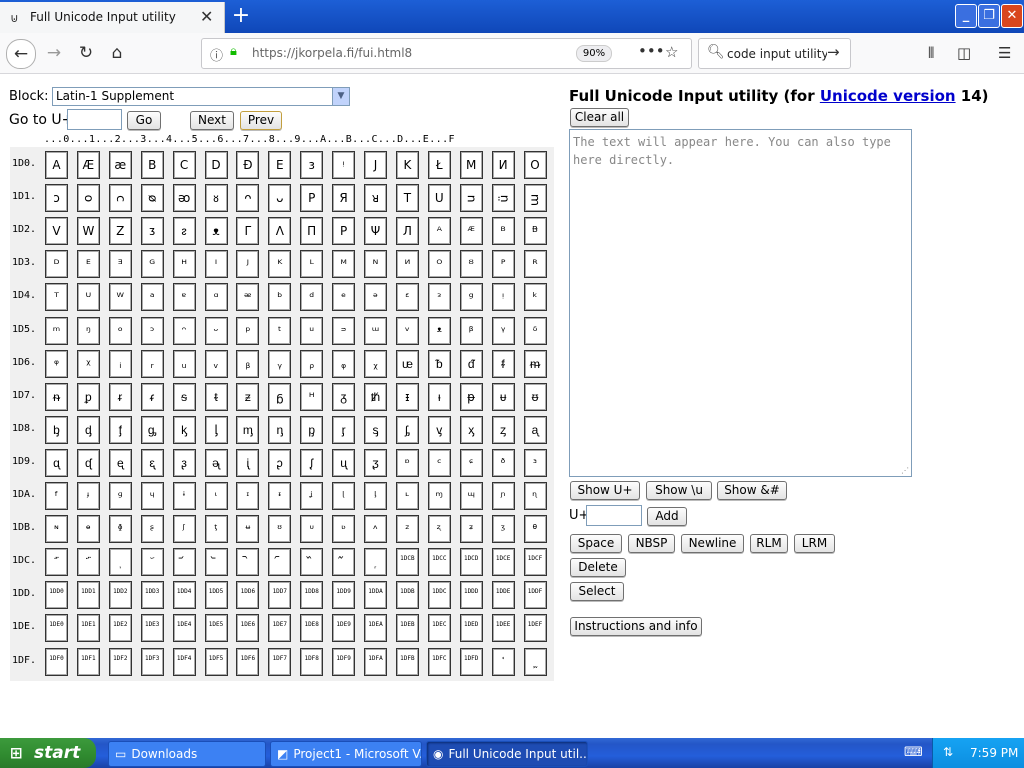 This screenshot has width=1024, height=768. Describe the element at coordinates (120, 396) in the screenshot. I see `char-cell: ᵲ` at that location.